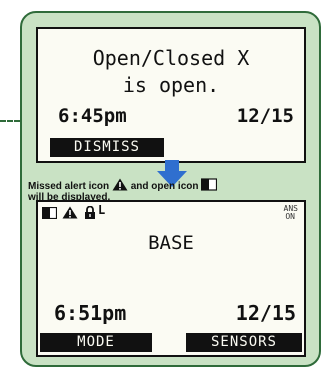  What do you see at coordinates (107, 147) in the screenshot?
I see `dismiss-softkey: DISMISS` at bounding box center [107, 147].